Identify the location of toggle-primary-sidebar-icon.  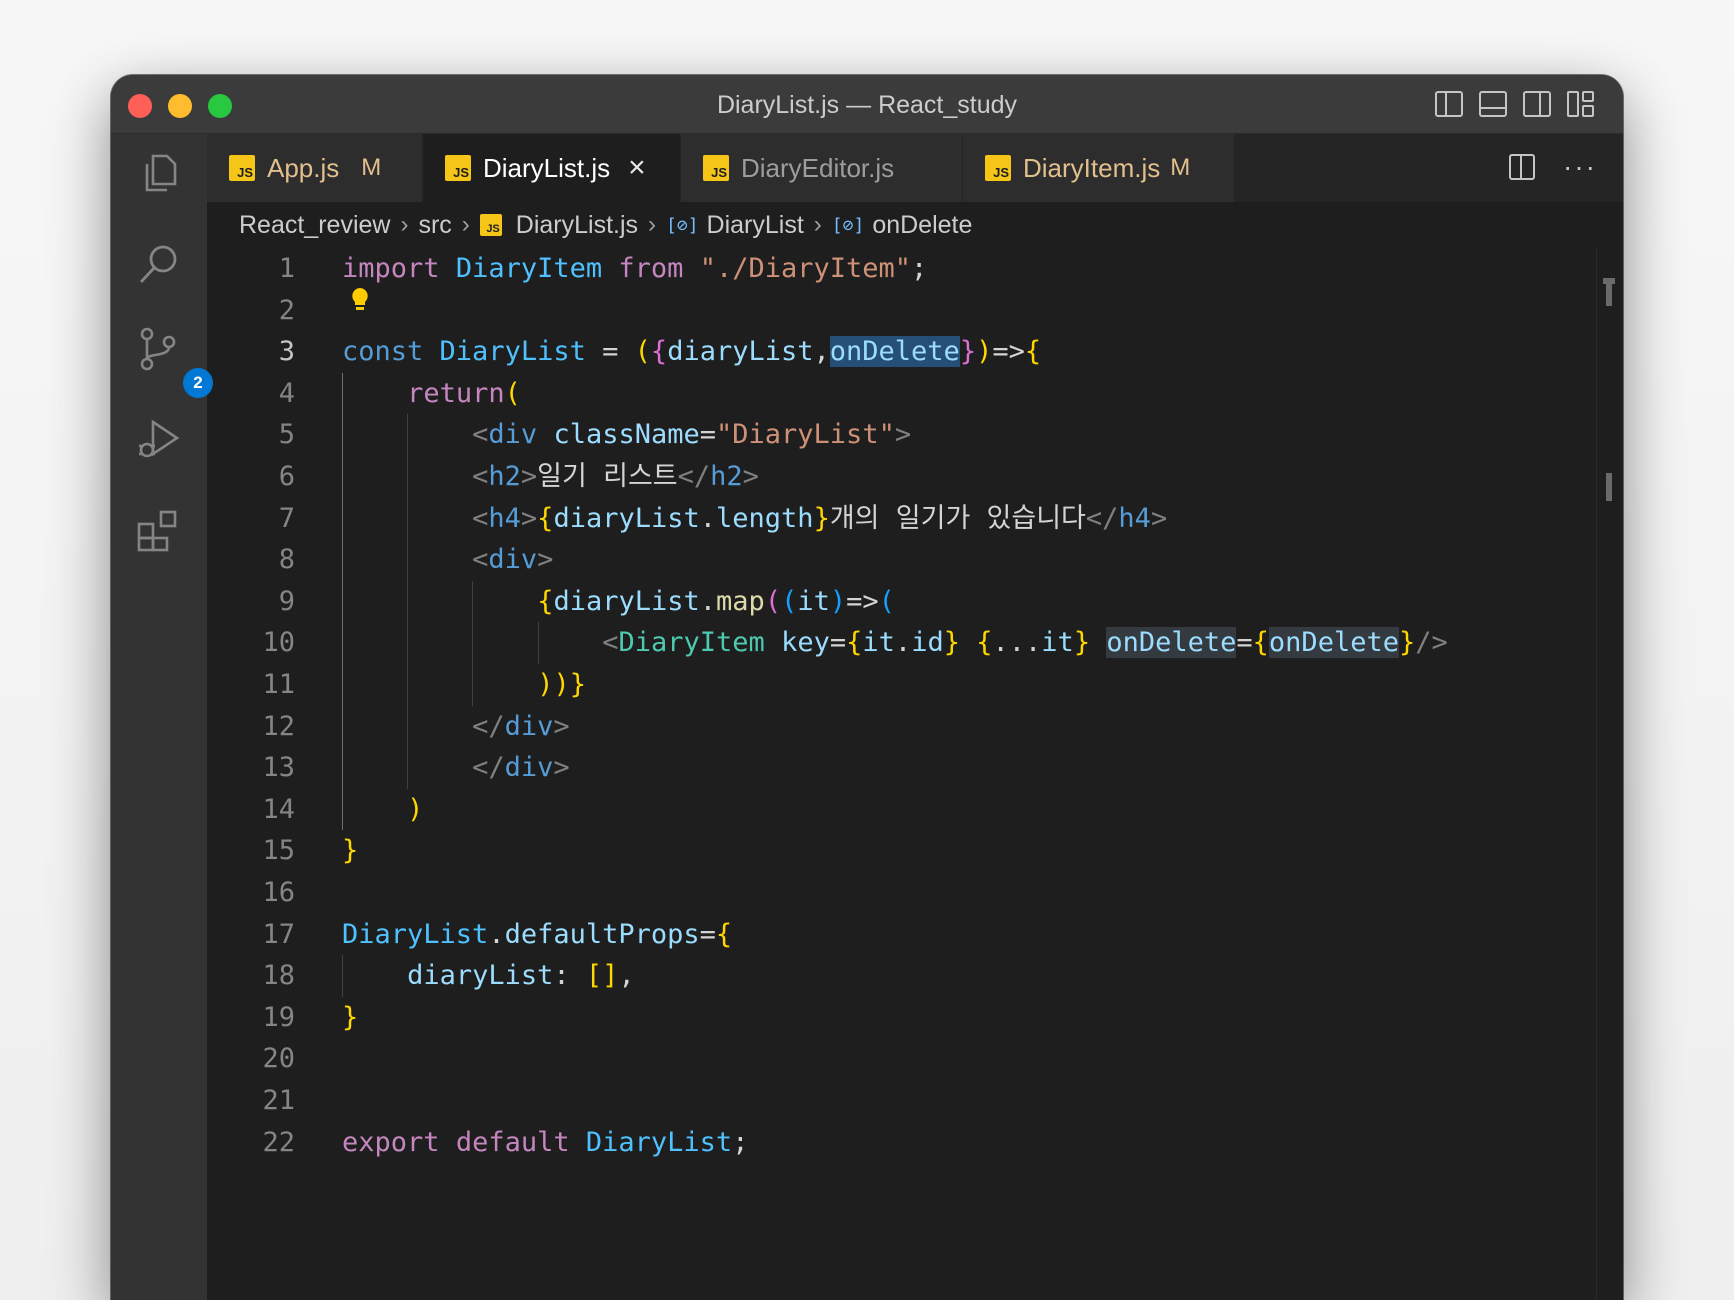
(1449, 104).